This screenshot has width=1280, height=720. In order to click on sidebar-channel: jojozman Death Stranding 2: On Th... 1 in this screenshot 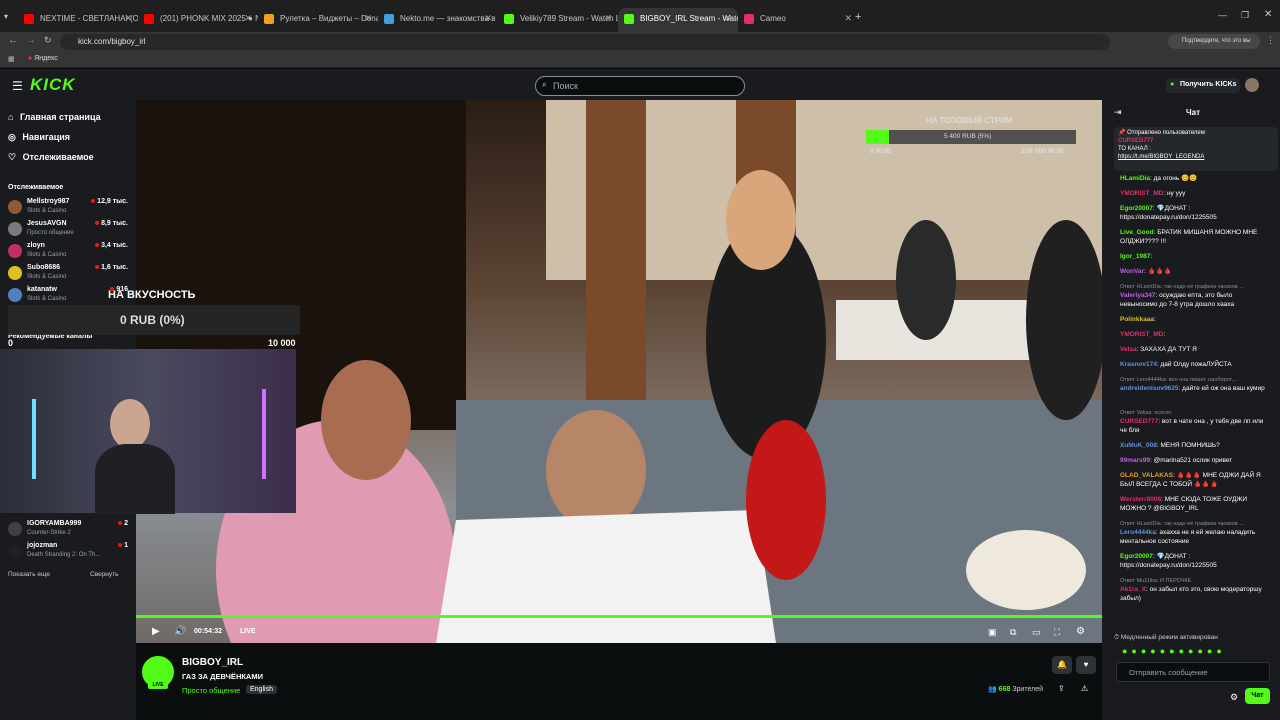, I will do `click(68, 552)`.